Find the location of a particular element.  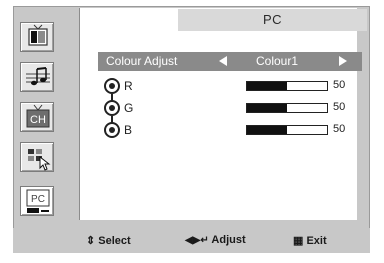

channel-row-g: G 50 is located at coordinates (235, 109).